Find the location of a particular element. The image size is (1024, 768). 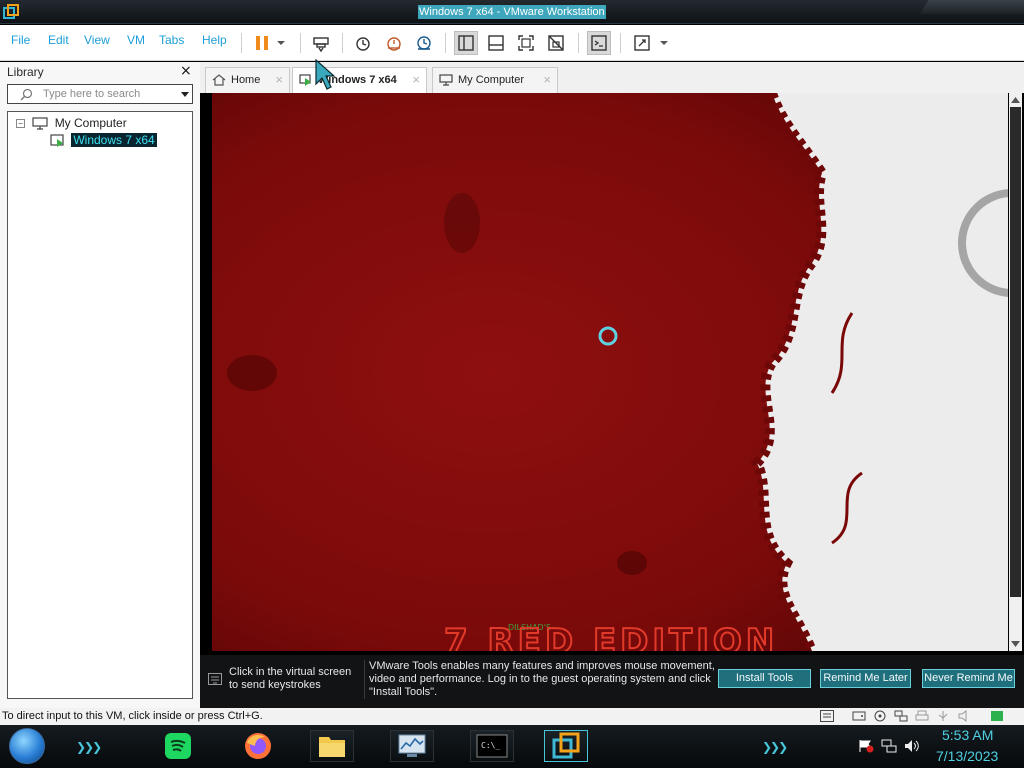

printer-icon is located at coordinates (922, 716).